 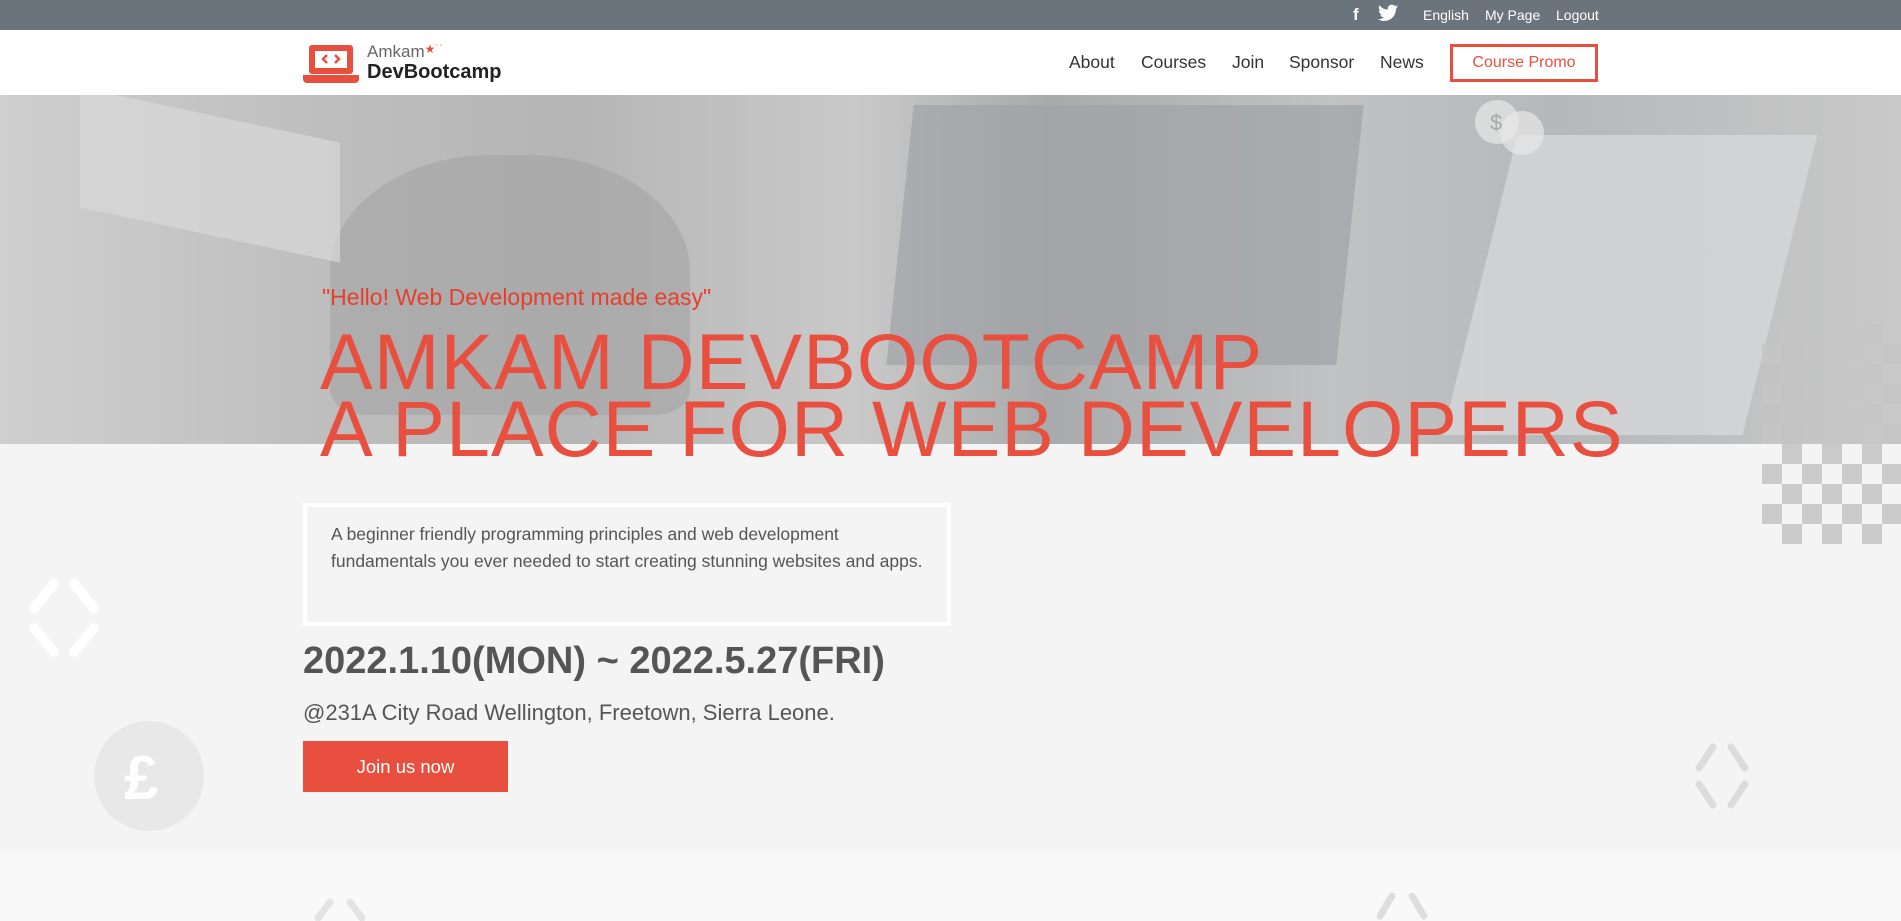 What do you see at coordinates (950, 15) in the screenshot?
I see `top-bar: f English My Page Logout` at bounding box center [950, 15].